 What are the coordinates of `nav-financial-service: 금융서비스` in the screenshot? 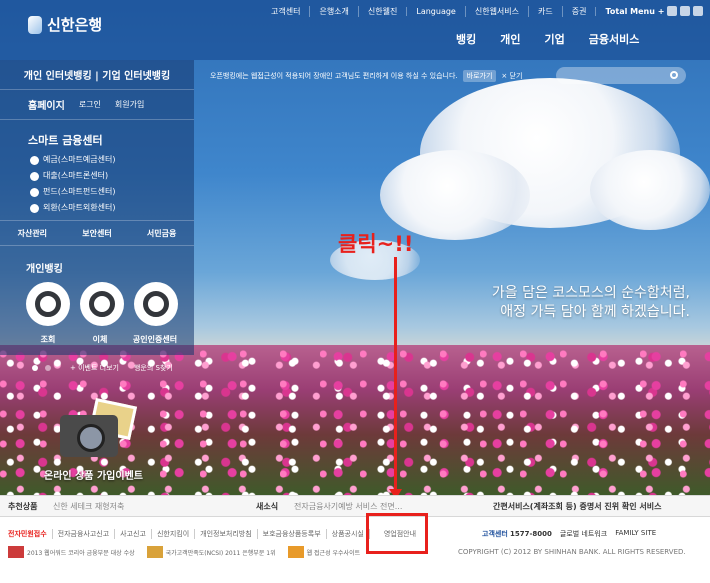 It's located at (614, 39).